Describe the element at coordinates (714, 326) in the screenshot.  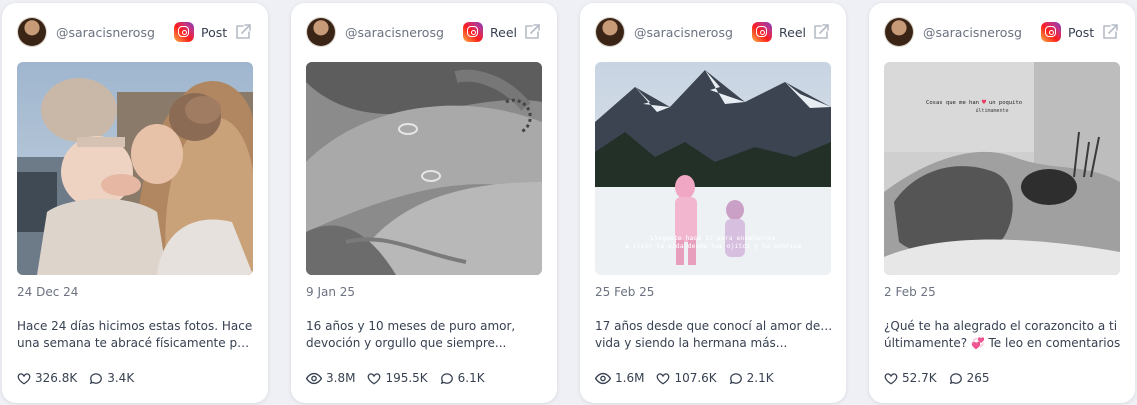
I see `caption-line: 17 años desde que conocí al amor de mi` at that location.